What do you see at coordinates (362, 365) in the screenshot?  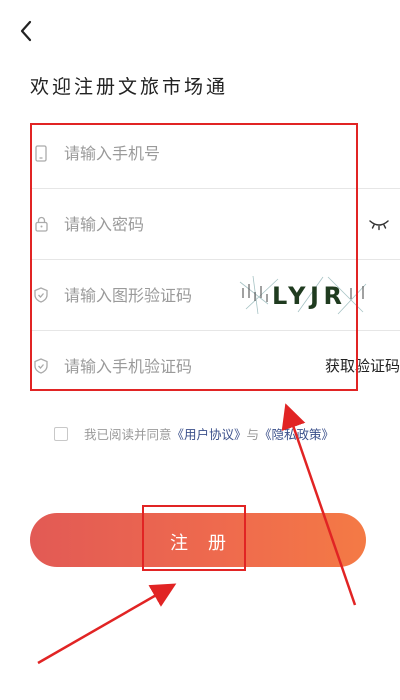 I see `get-code-button: 获取验证码` at bounding box center [362, 365].